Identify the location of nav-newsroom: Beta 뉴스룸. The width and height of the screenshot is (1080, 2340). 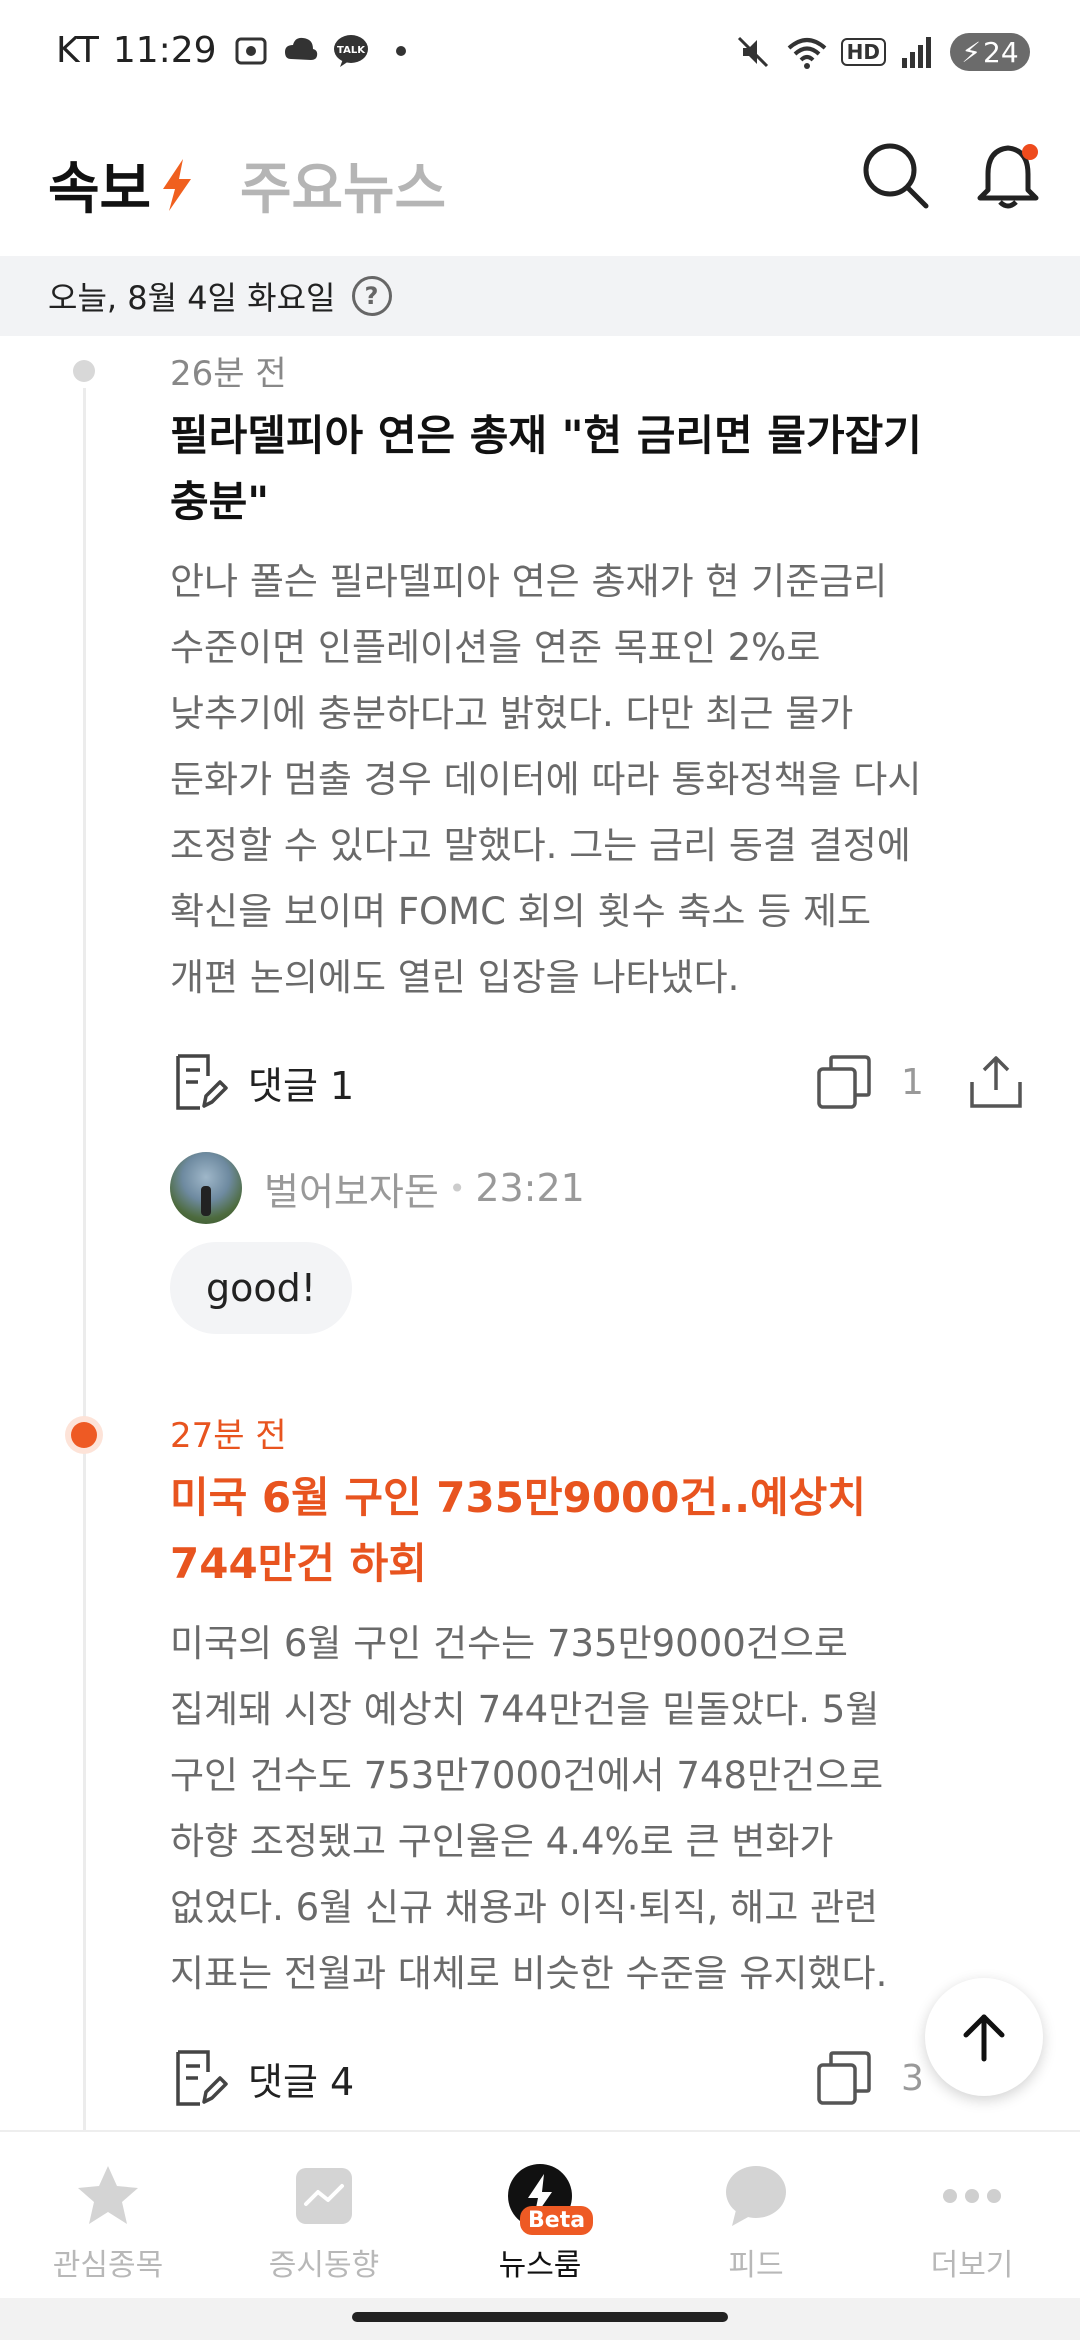
(540, 2215).